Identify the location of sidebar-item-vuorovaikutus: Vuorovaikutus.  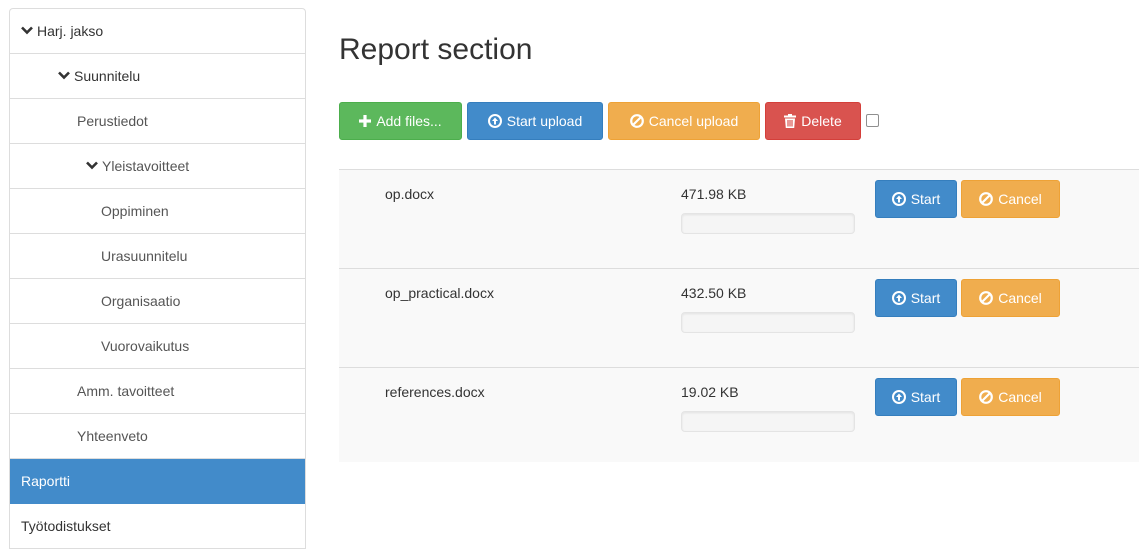
(157, 346).